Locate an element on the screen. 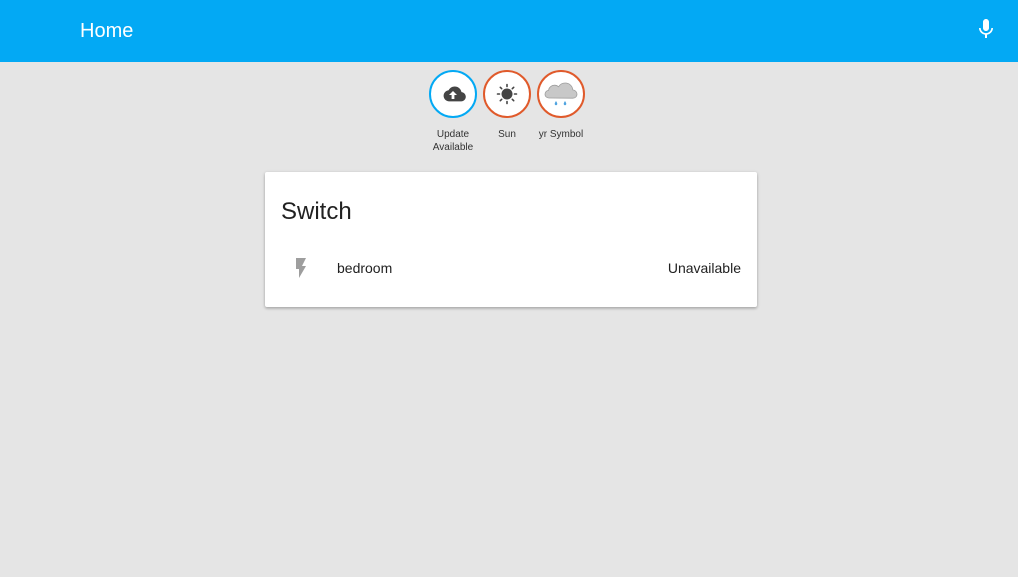 Image resolution: width=1018 pixels, height=577 pixels. switch-card: Switch bedroom Unavailable is located at coordinates (511, 239).